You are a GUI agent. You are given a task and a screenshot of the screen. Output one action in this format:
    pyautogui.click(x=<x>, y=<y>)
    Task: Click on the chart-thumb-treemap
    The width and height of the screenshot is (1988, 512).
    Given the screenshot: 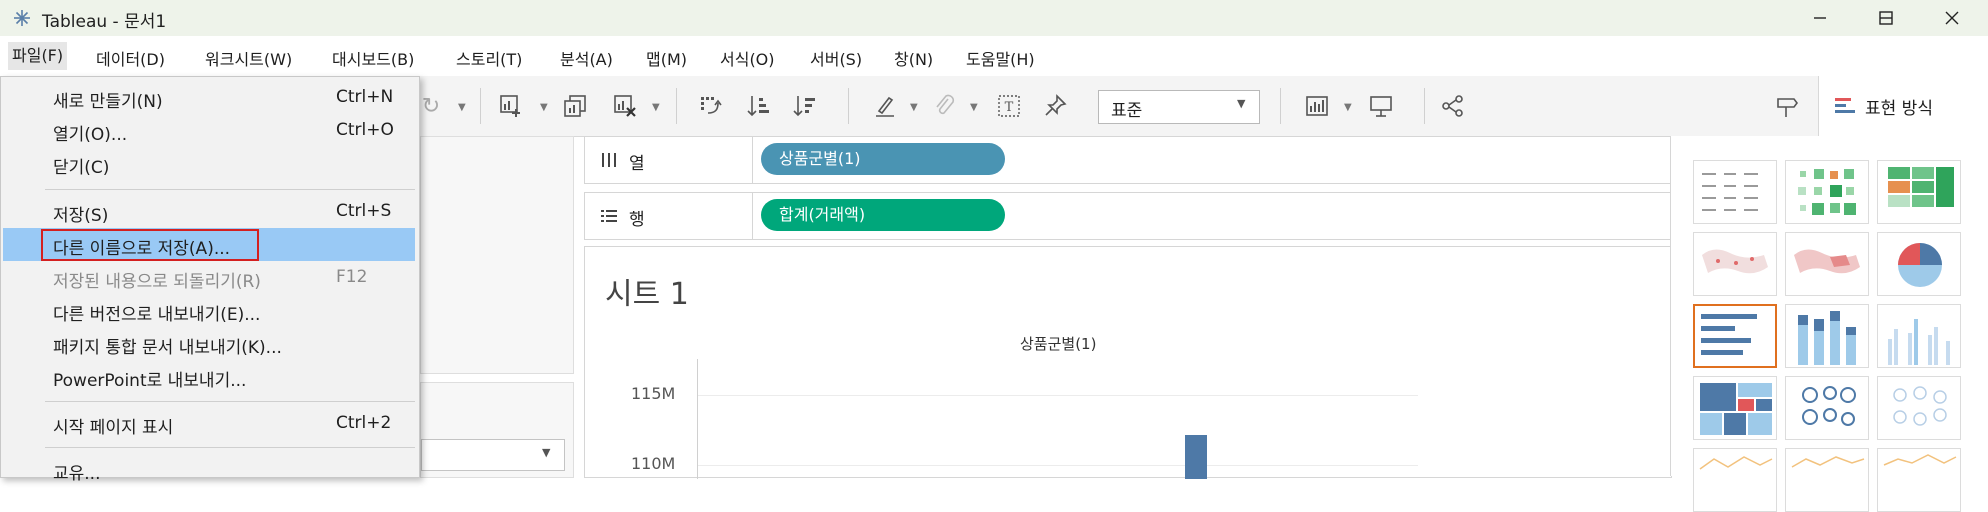 What is the action you would take?
    pyautogui.click(x=1735, y=408)
    